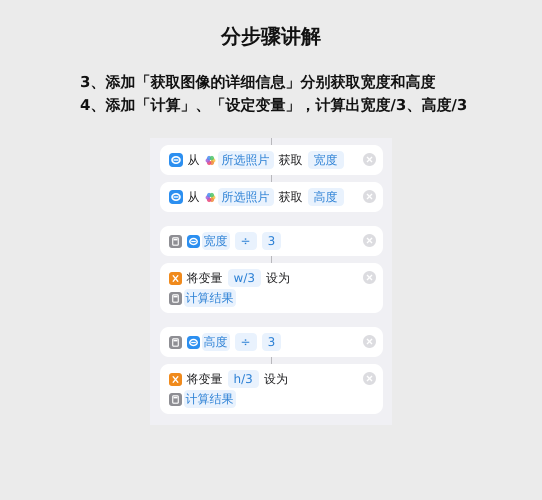 The height and width of the screenshot is (500, 542). What do you see at coordinates (271, 36) in the screenshot?
I see `page-title: 分步骤讲解` at bounding box center [271, 36].